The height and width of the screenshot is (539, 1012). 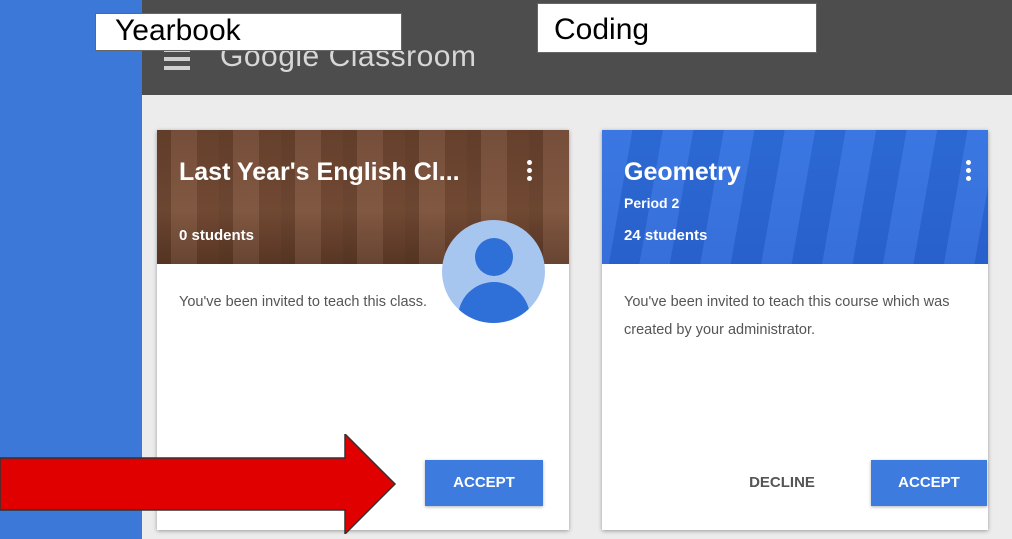 I want to click on menu-icon, so click(x=177, y=59).